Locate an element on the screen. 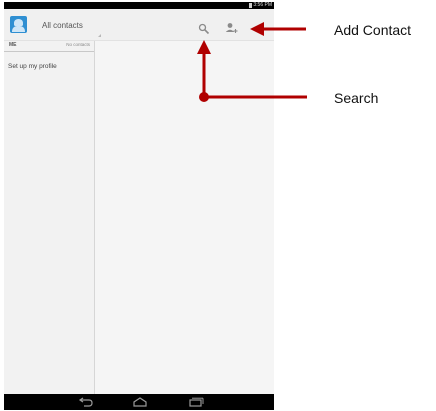 The height and width of the screenshot is (411, 436). back-icon is located at coordinates (86, 402).